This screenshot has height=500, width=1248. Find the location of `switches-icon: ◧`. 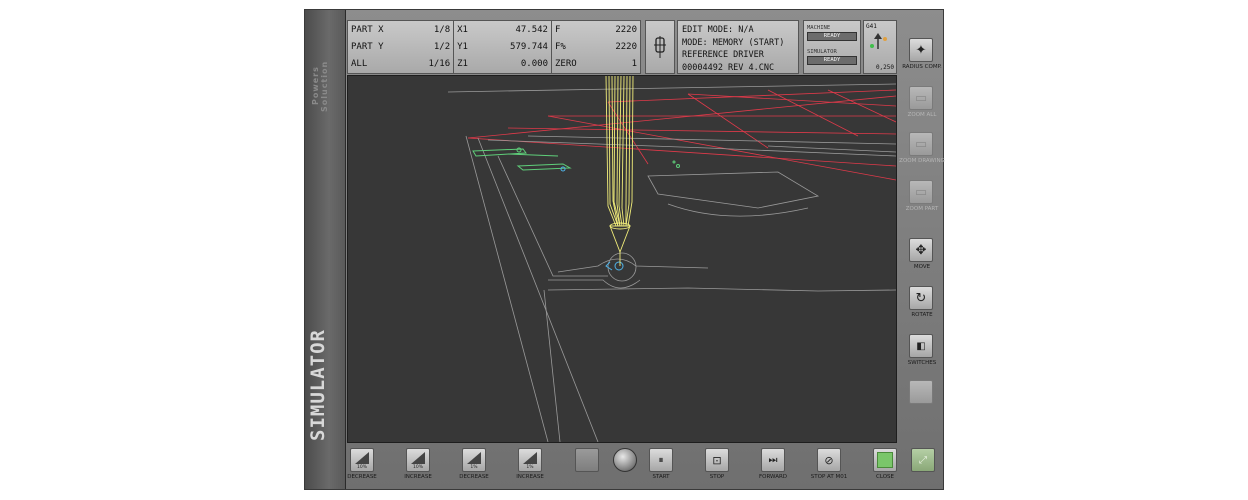

switches-icon: ◧ is located at coordinates (921, 346).